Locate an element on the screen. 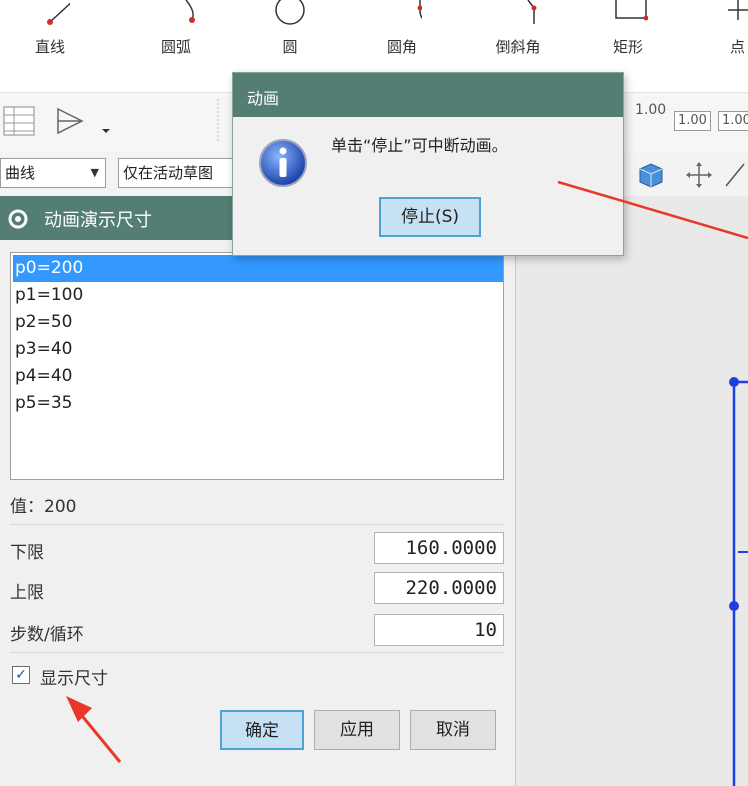 The image size is (748, 786). chamfer-icon is located at coordinates (532, 12).